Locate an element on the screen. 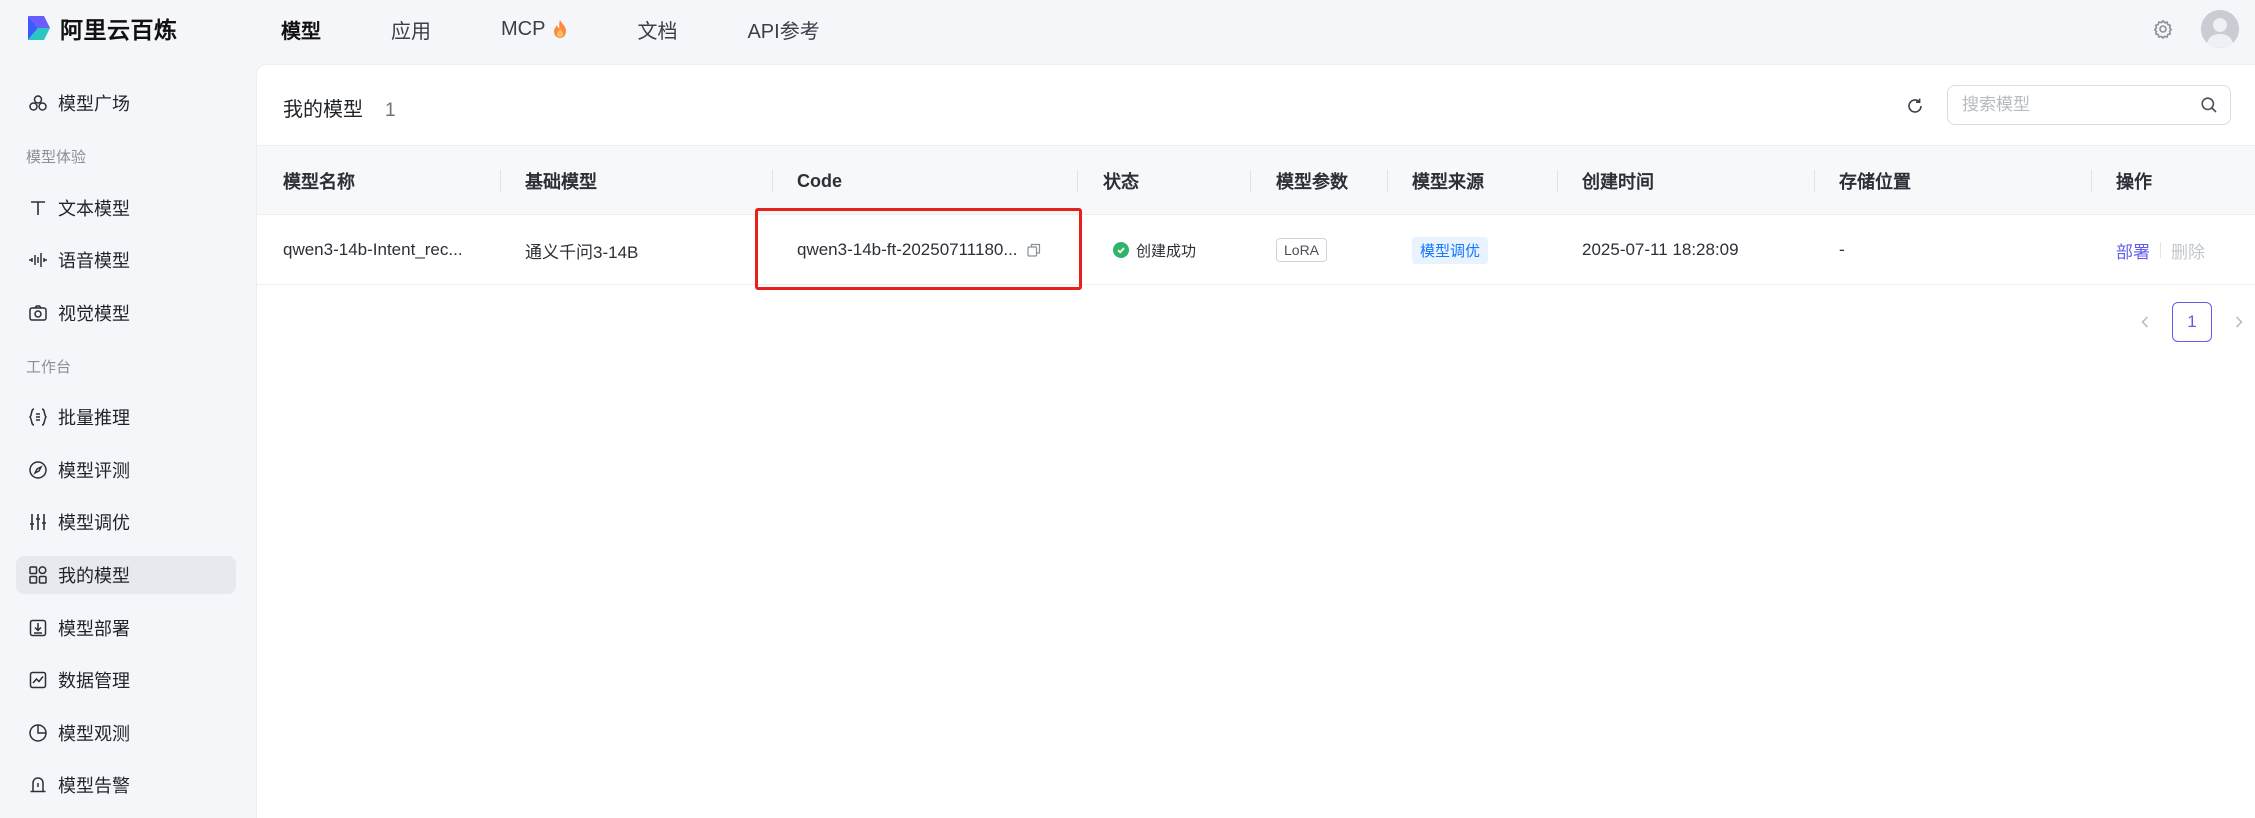 This screenshot has width=2255, height=818. sidebar-item-data-management: 数据管理 is located at coordinates (126, 680).